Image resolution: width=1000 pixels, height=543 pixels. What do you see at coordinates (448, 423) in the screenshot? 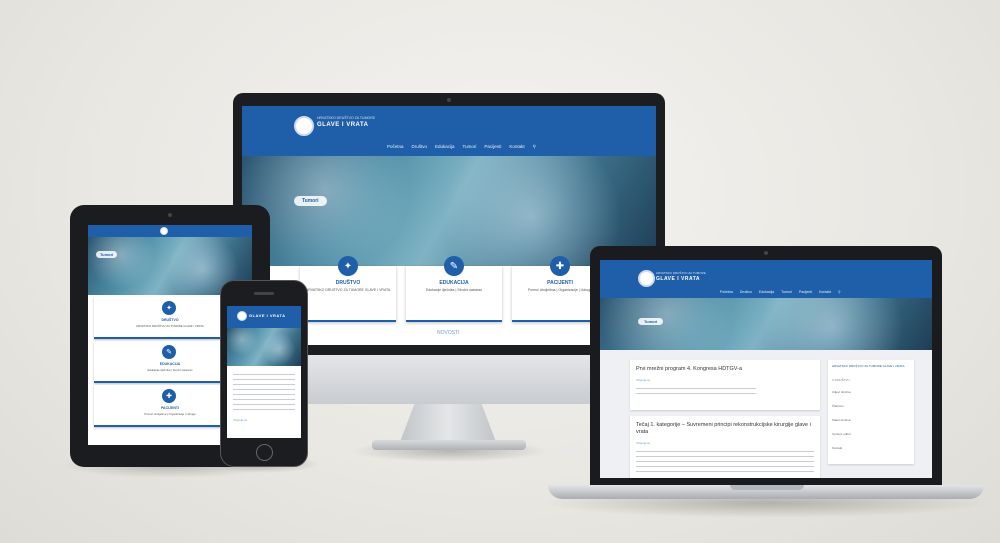
I see `monitor-stand` at bounding box center [448, 423].